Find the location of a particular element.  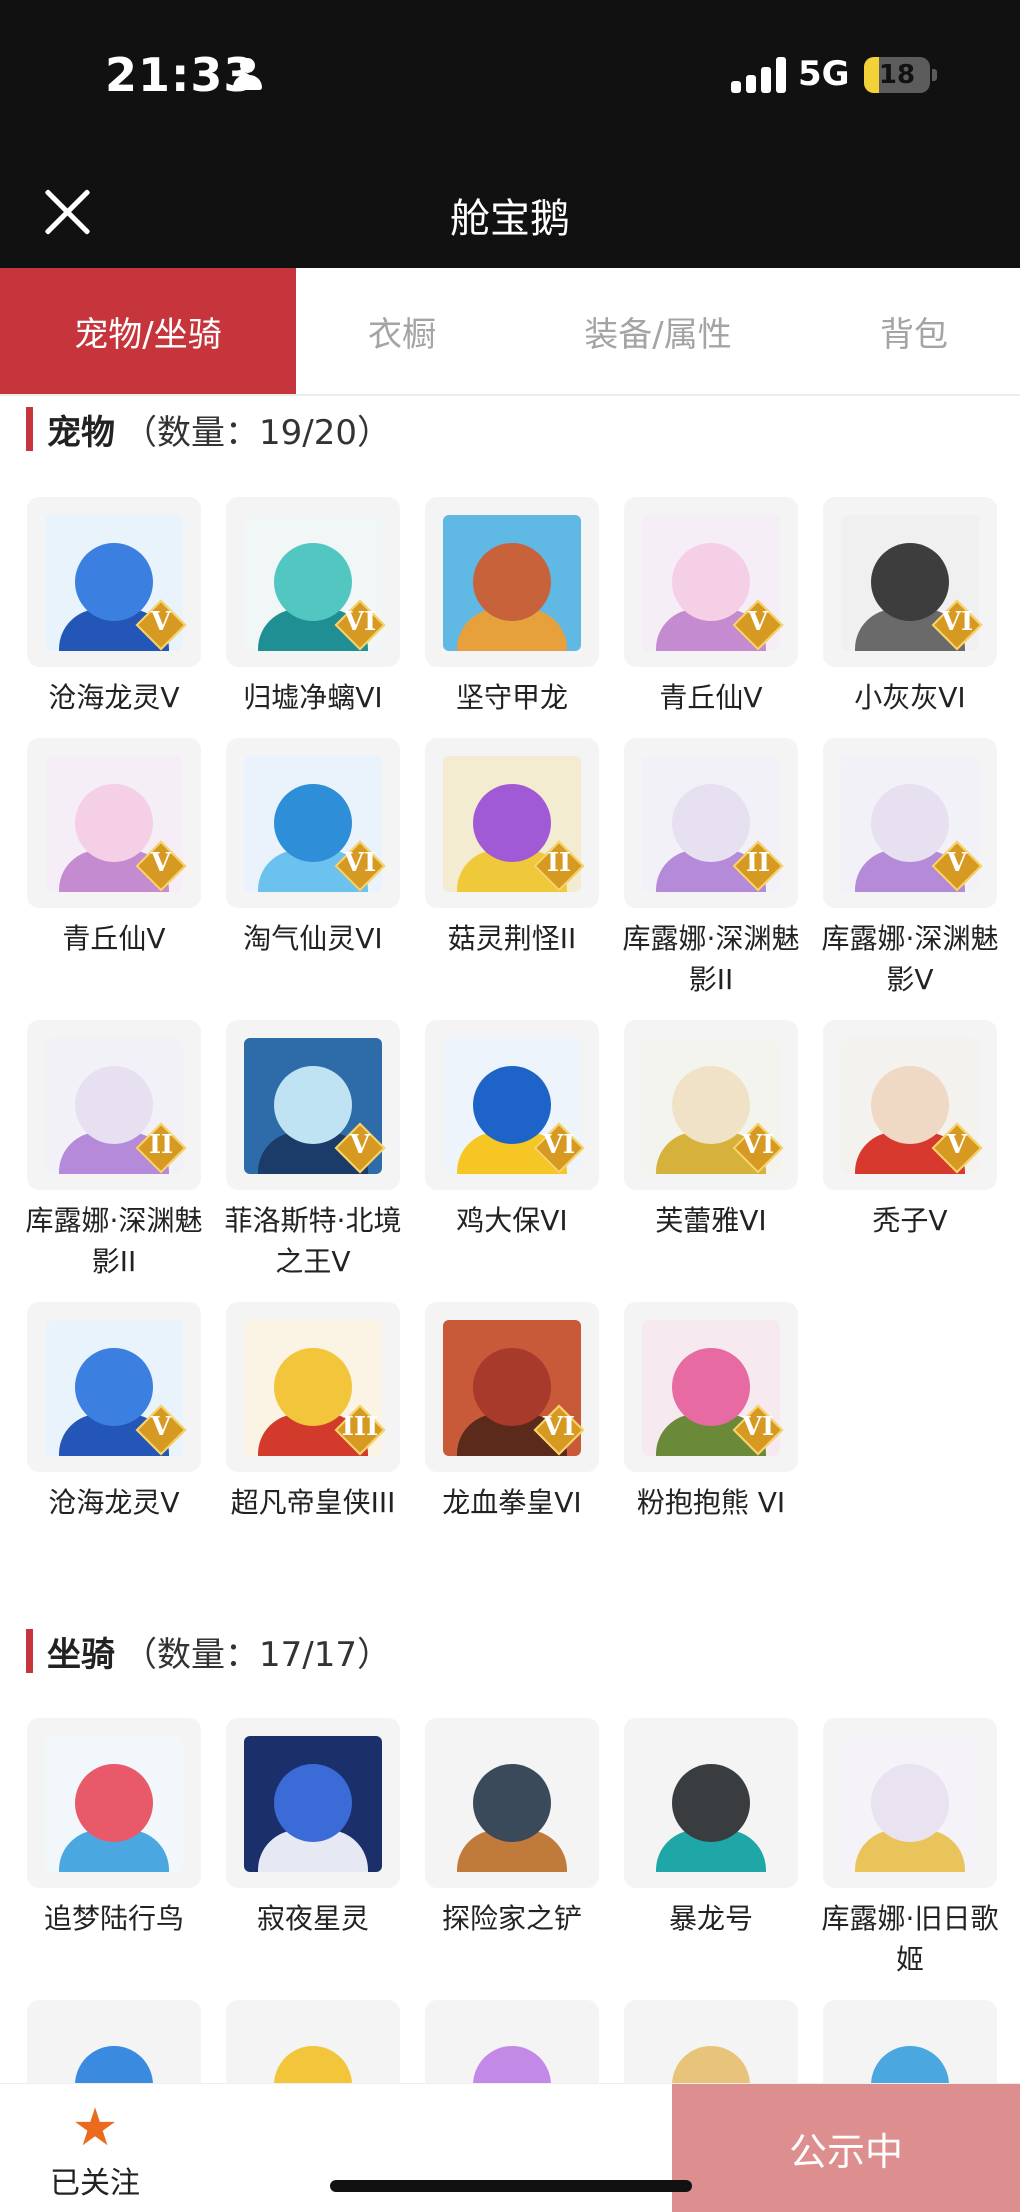

pet-card-image: III is located at coordinates (313, 1387).